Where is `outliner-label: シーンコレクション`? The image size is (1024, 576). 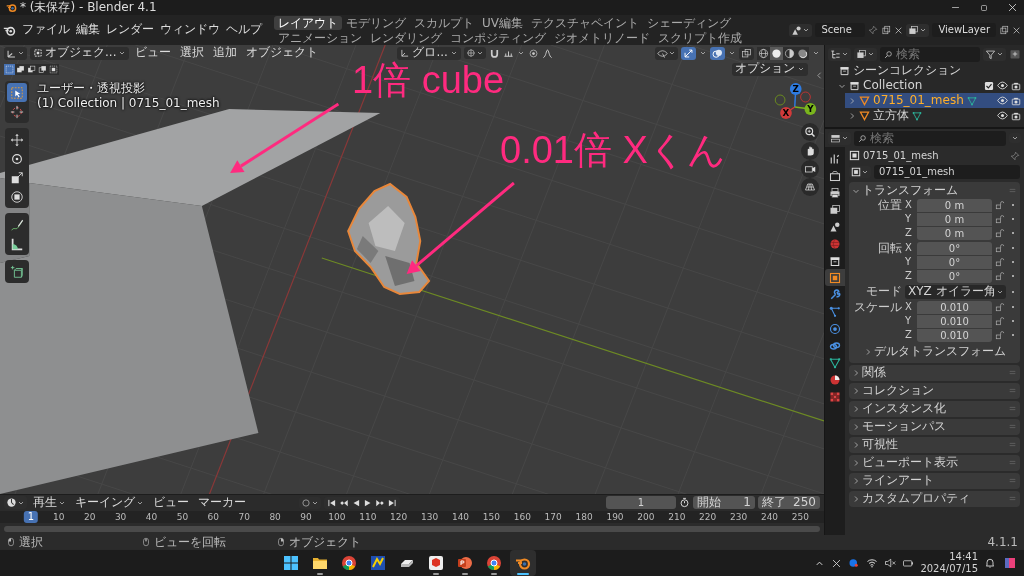
outliner-label: シーンコレクション is located at coordinates (907, 70).